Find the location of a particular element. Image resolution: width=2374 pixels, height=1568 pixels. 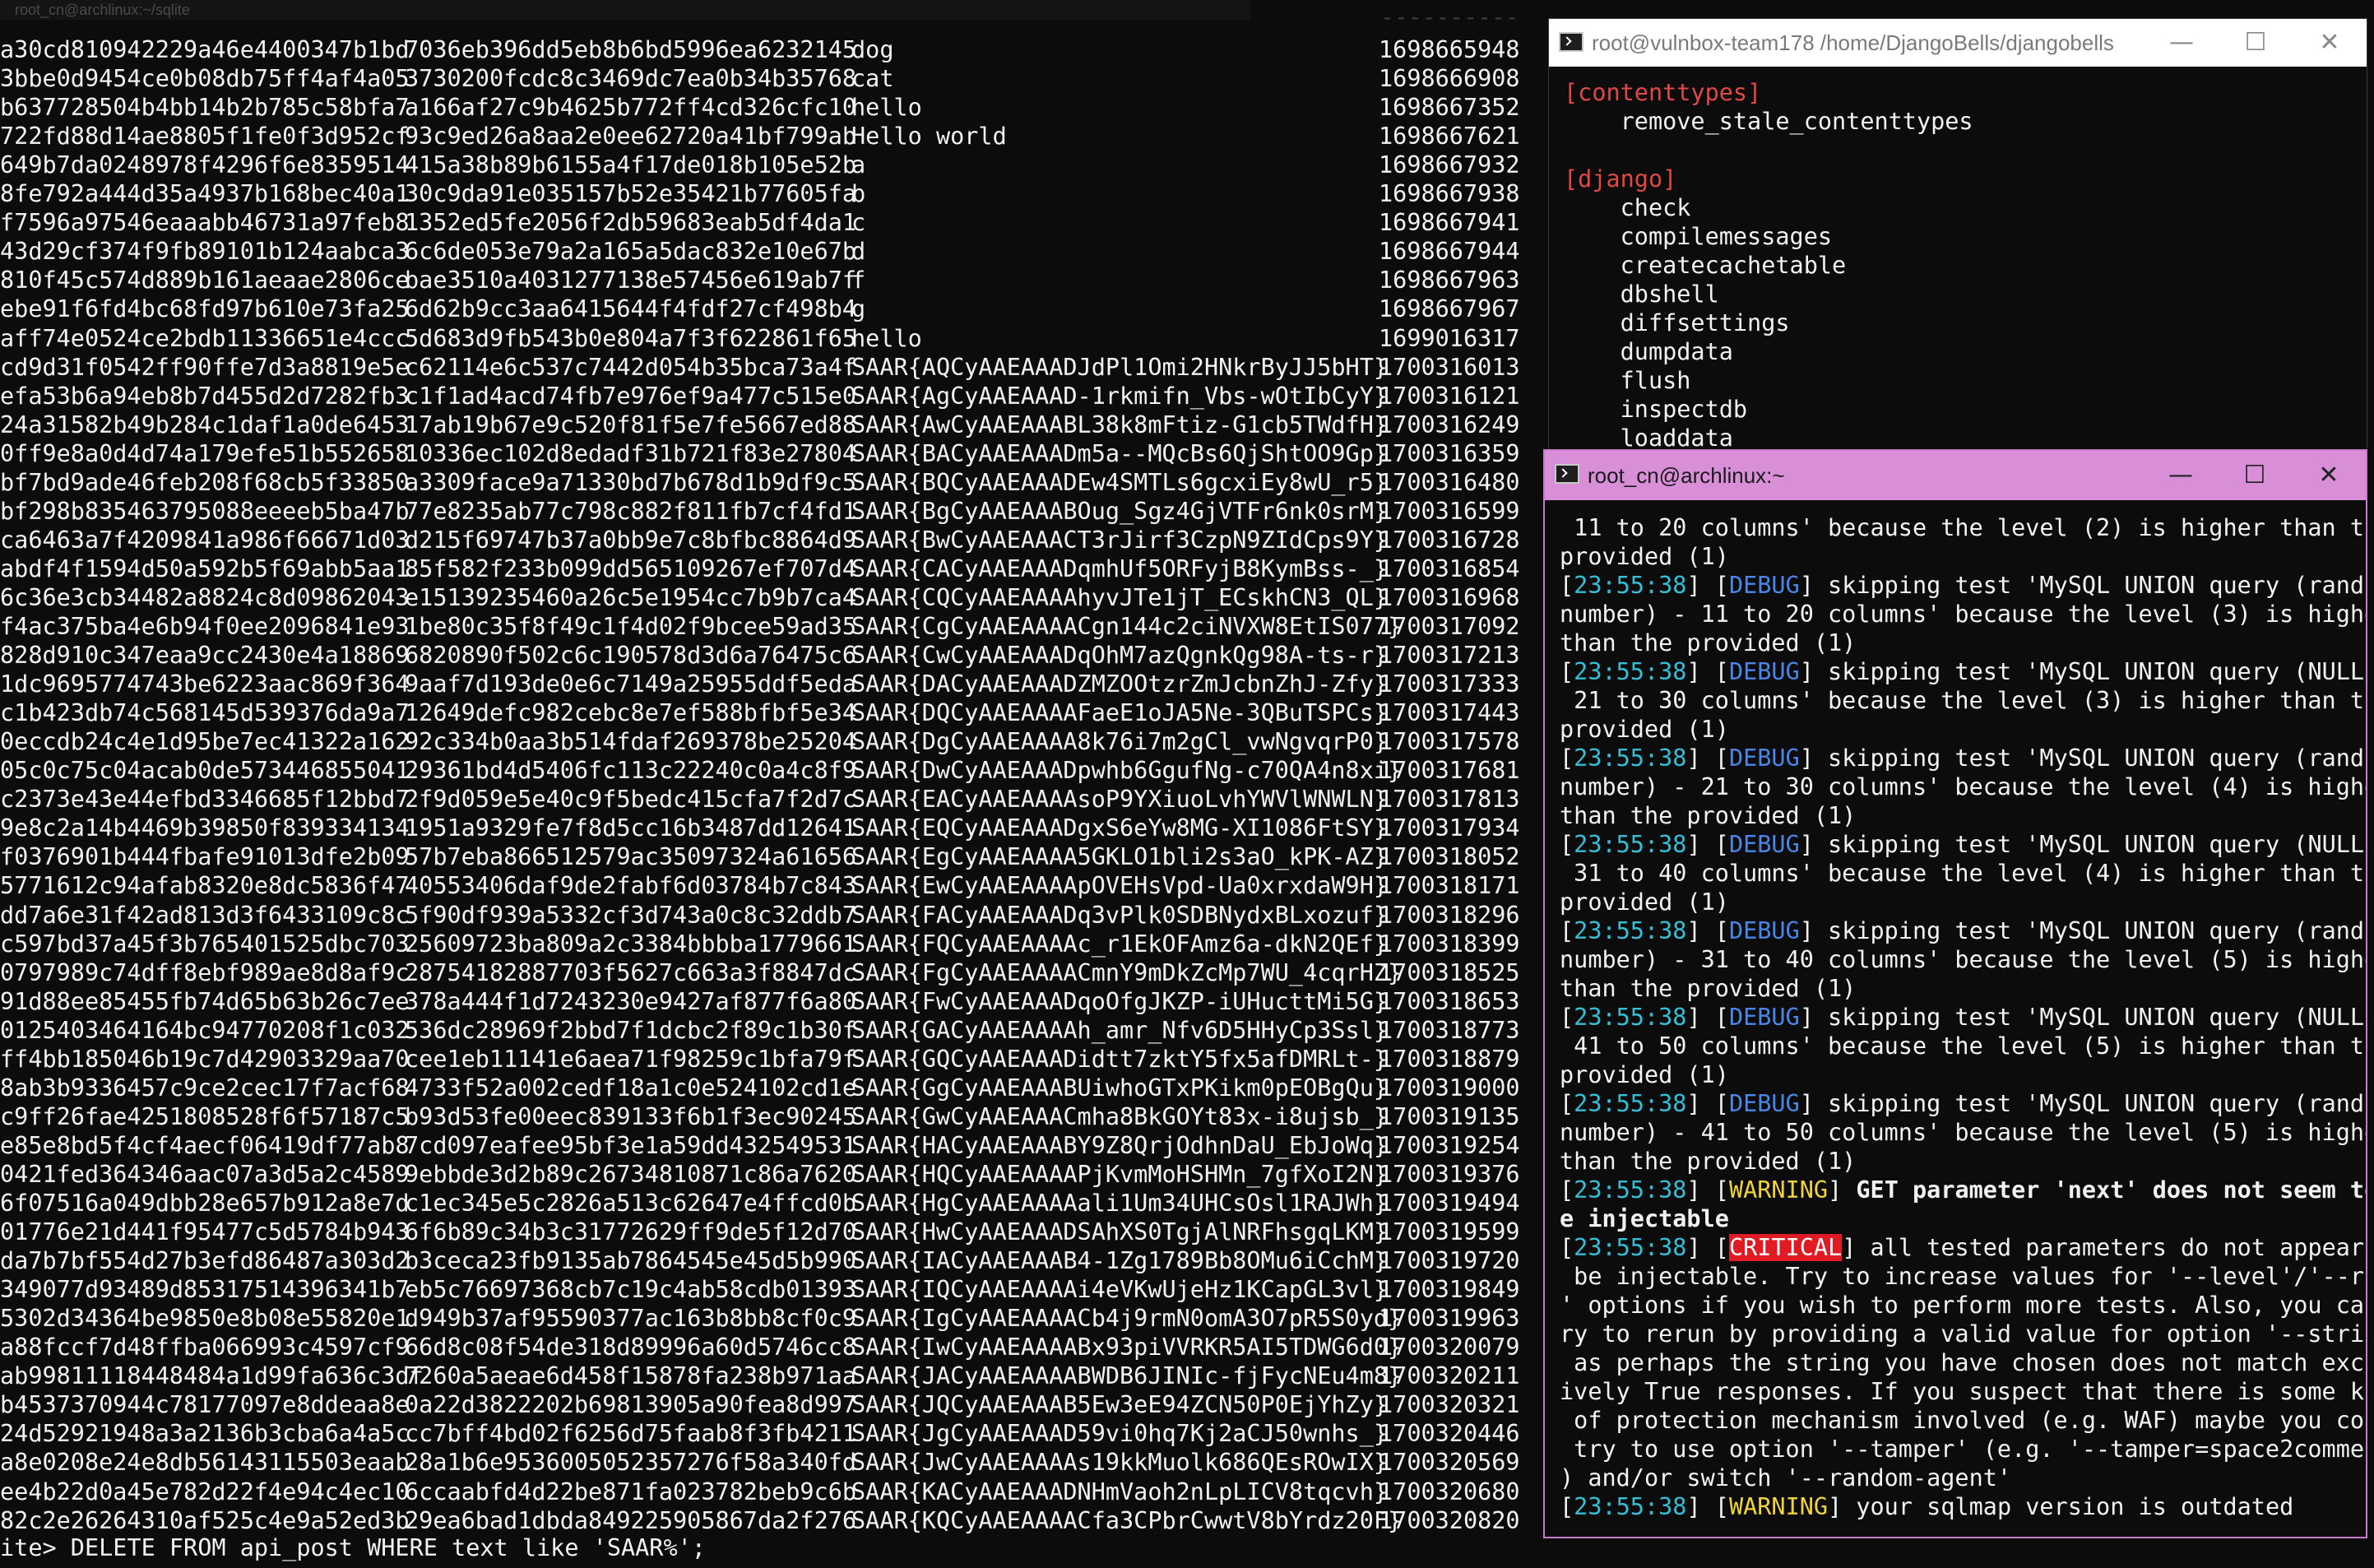

sqlmap-window-titlebar: root_cn@archlinux:~ — ☐ ✕ is located at coordinates (1955, 475).